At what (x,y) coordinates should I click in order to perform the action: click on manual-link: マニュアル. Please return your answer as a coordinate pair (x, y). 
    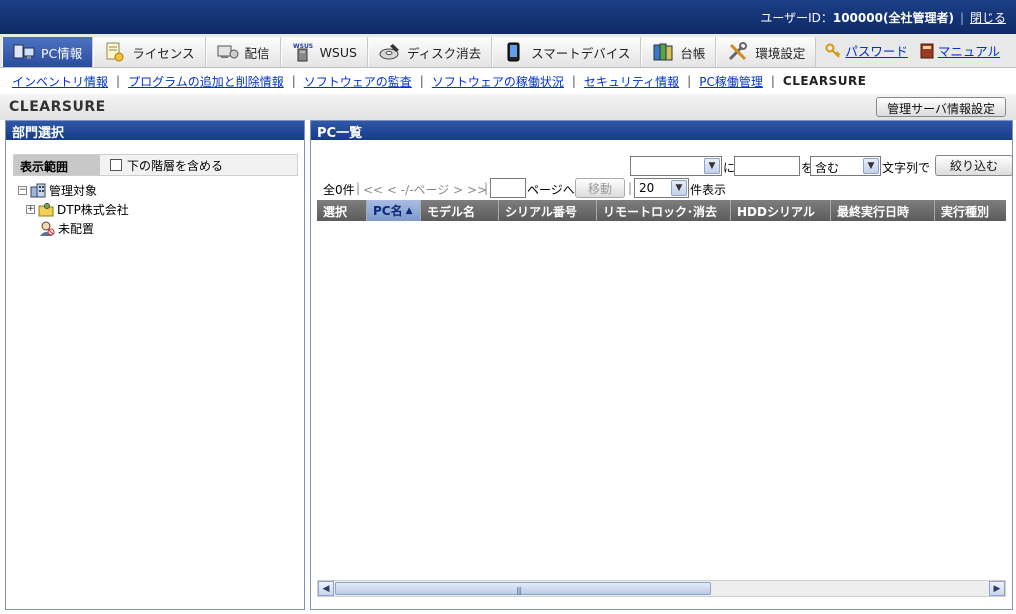
    Looking at the image, I should click on (960, 50).